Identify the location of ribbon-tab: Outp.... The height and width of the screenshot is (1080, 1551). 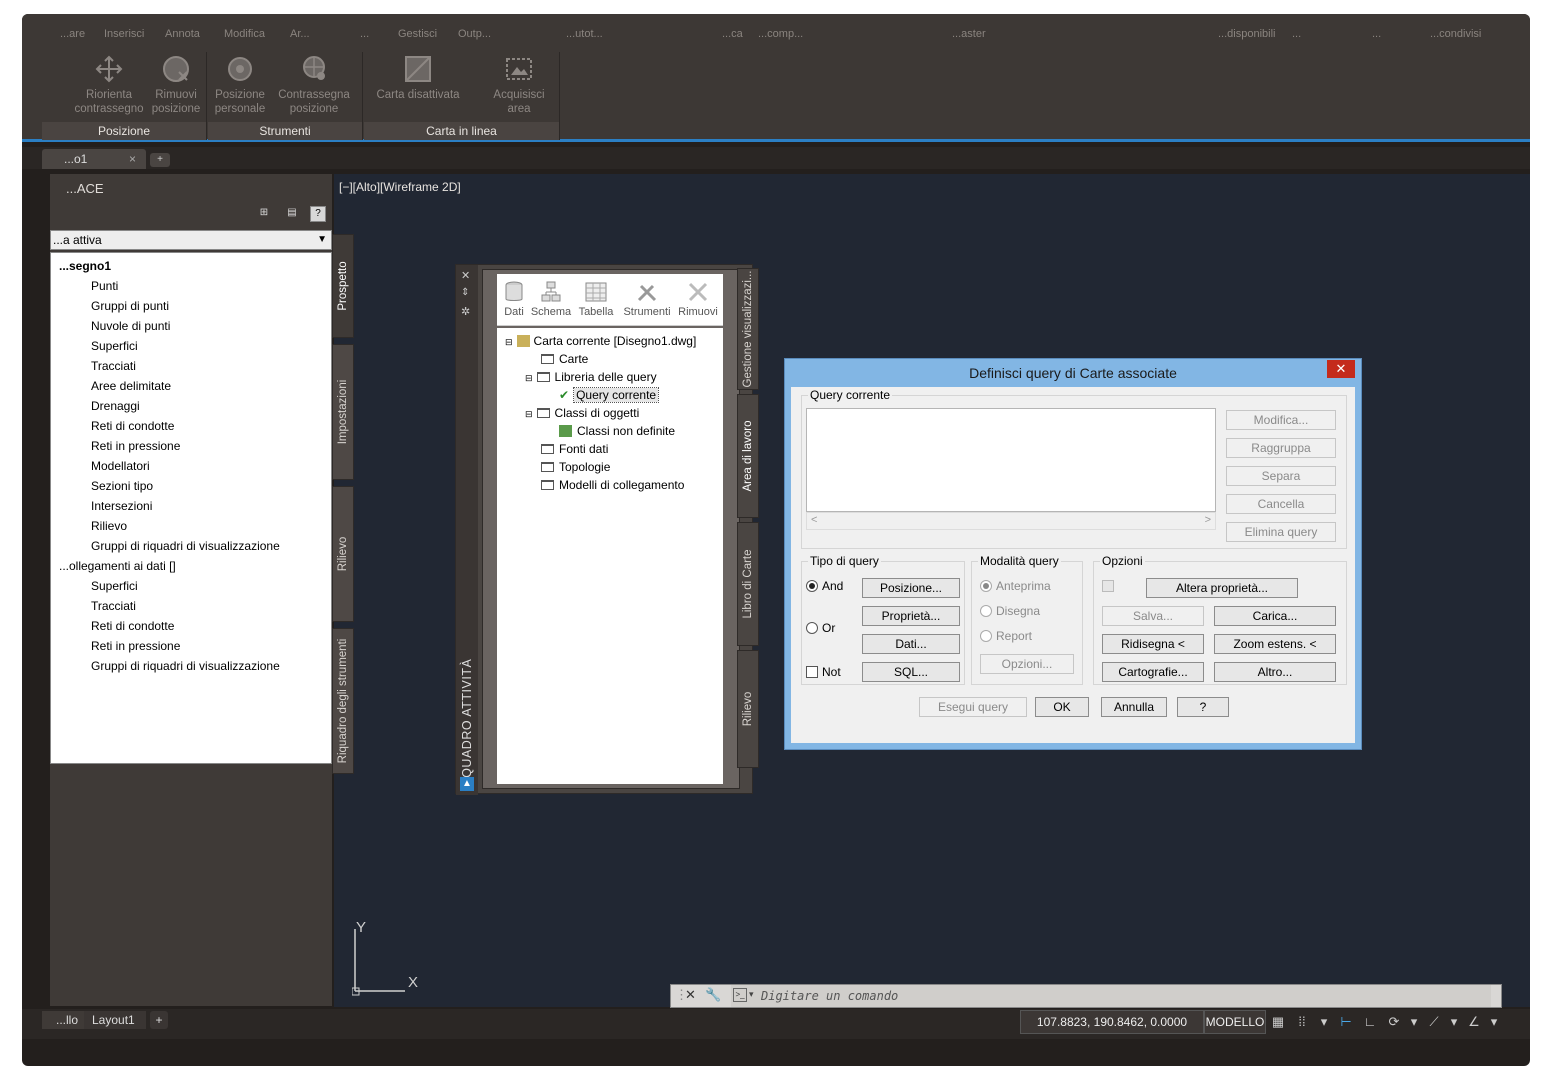
(474, 34).